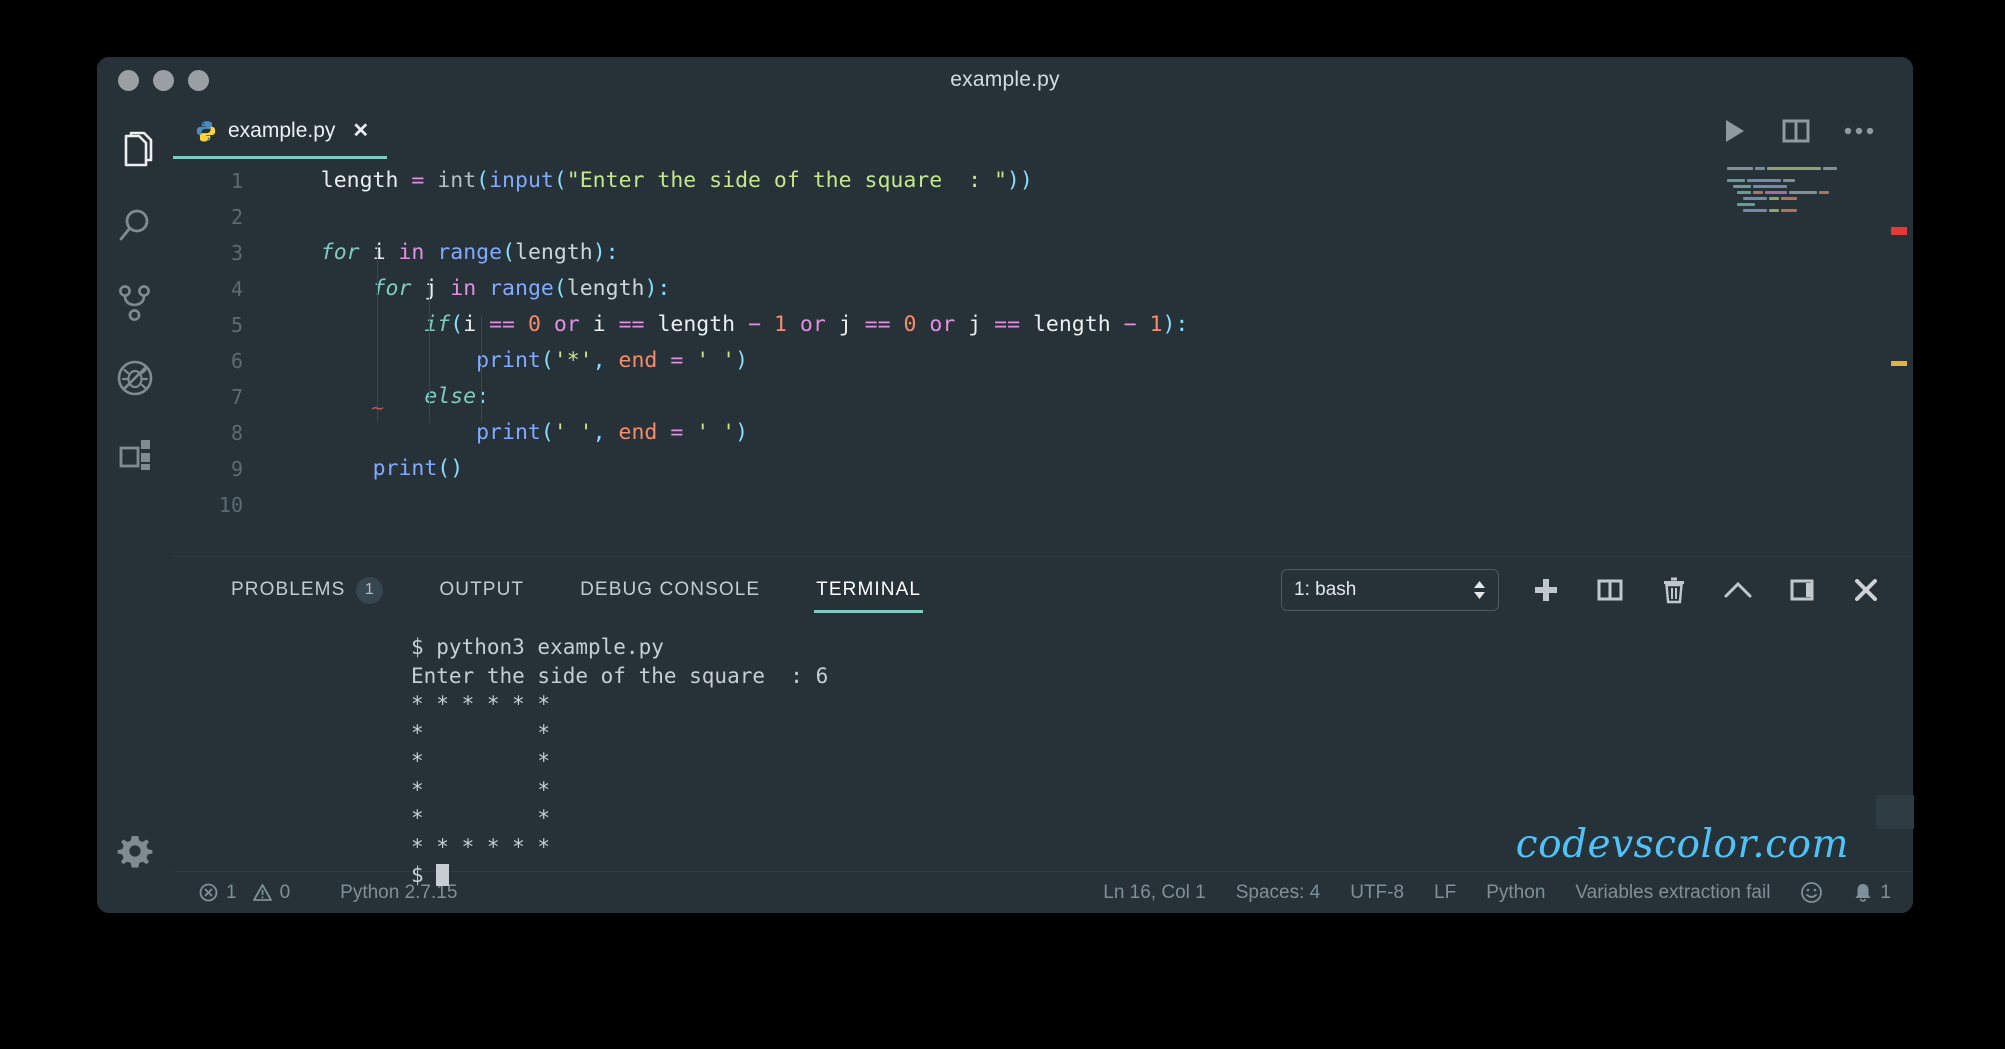 This screenshot has height=1049, width=2005. I want to click on tab-terminal-label: TERMINAL, so click(869, 589).